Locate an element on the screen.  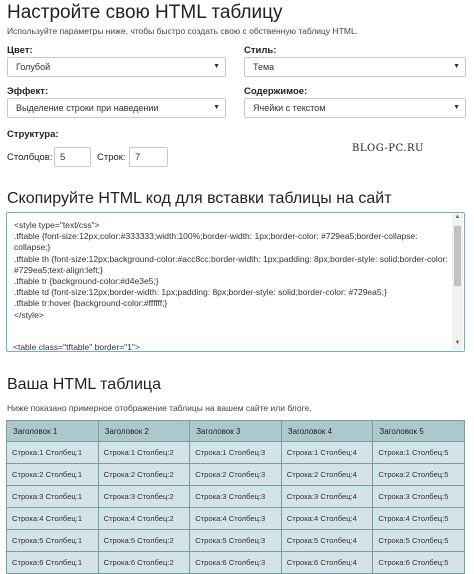
style-select-value: Тема is located at coordinates (264, 67).